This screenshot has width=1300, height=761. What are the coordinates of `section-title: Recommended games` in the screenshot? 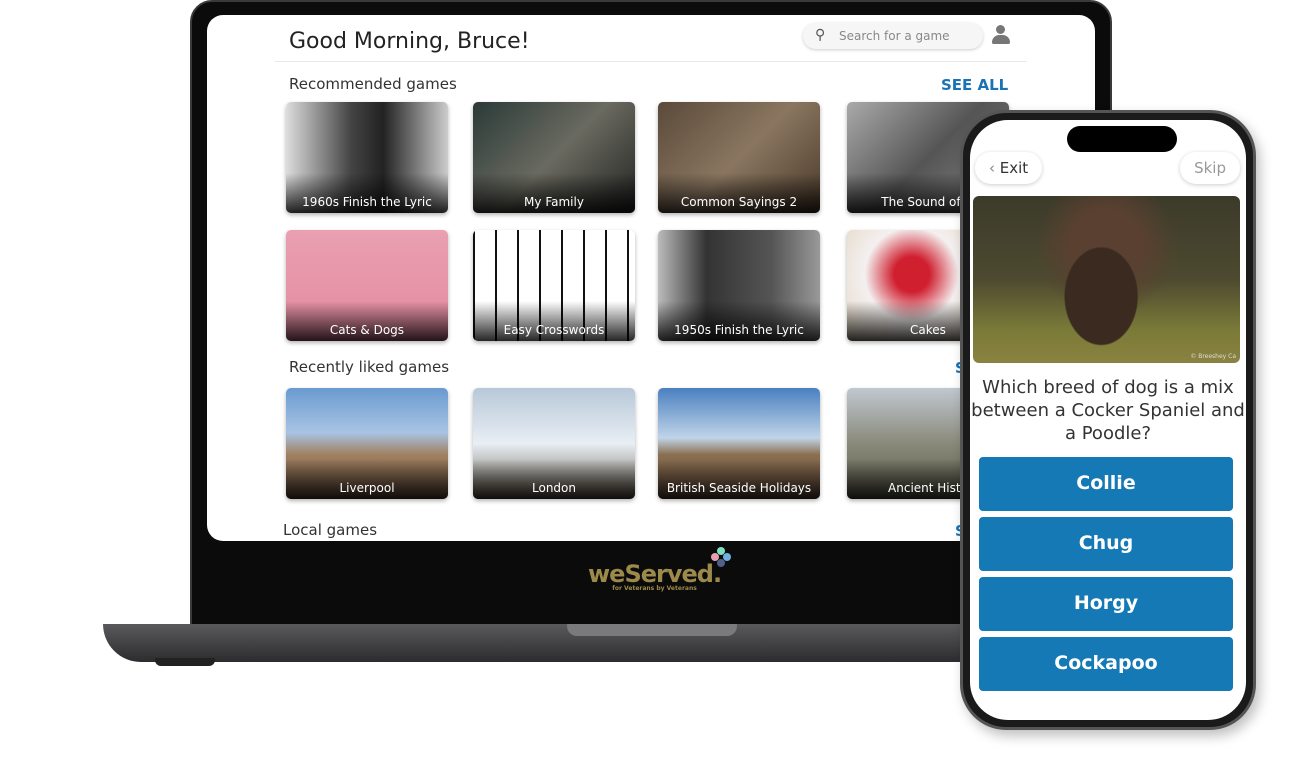 It's located at (373, 84).